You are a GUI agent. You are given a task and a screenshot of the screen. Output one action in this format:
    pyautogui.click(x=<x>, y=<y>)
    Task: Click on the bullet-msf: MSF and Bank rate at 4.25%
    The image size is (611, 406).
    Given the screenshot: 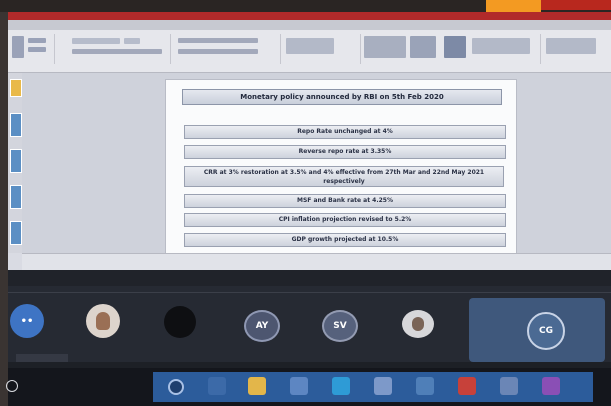 What is the action you would take?
    pyautogui.click(x=345, y=201)
    